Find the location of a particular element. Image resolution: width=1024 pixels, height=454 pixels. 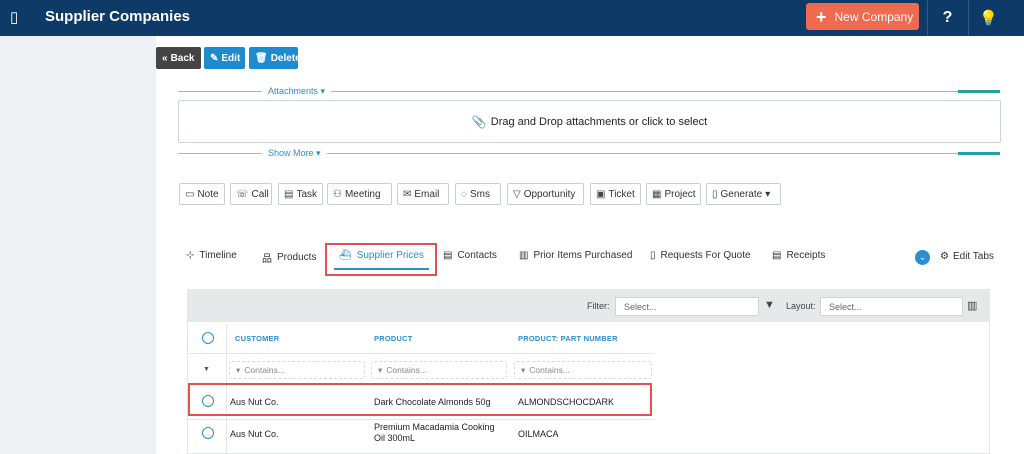

lightbulb-button: 💡 is located at coordinates (988, 18).